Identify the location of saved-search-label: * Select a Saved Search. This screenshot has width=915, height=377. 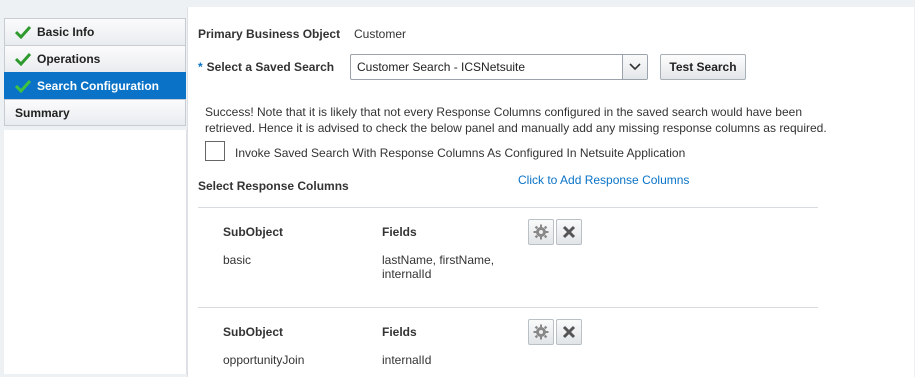
(266, 67).